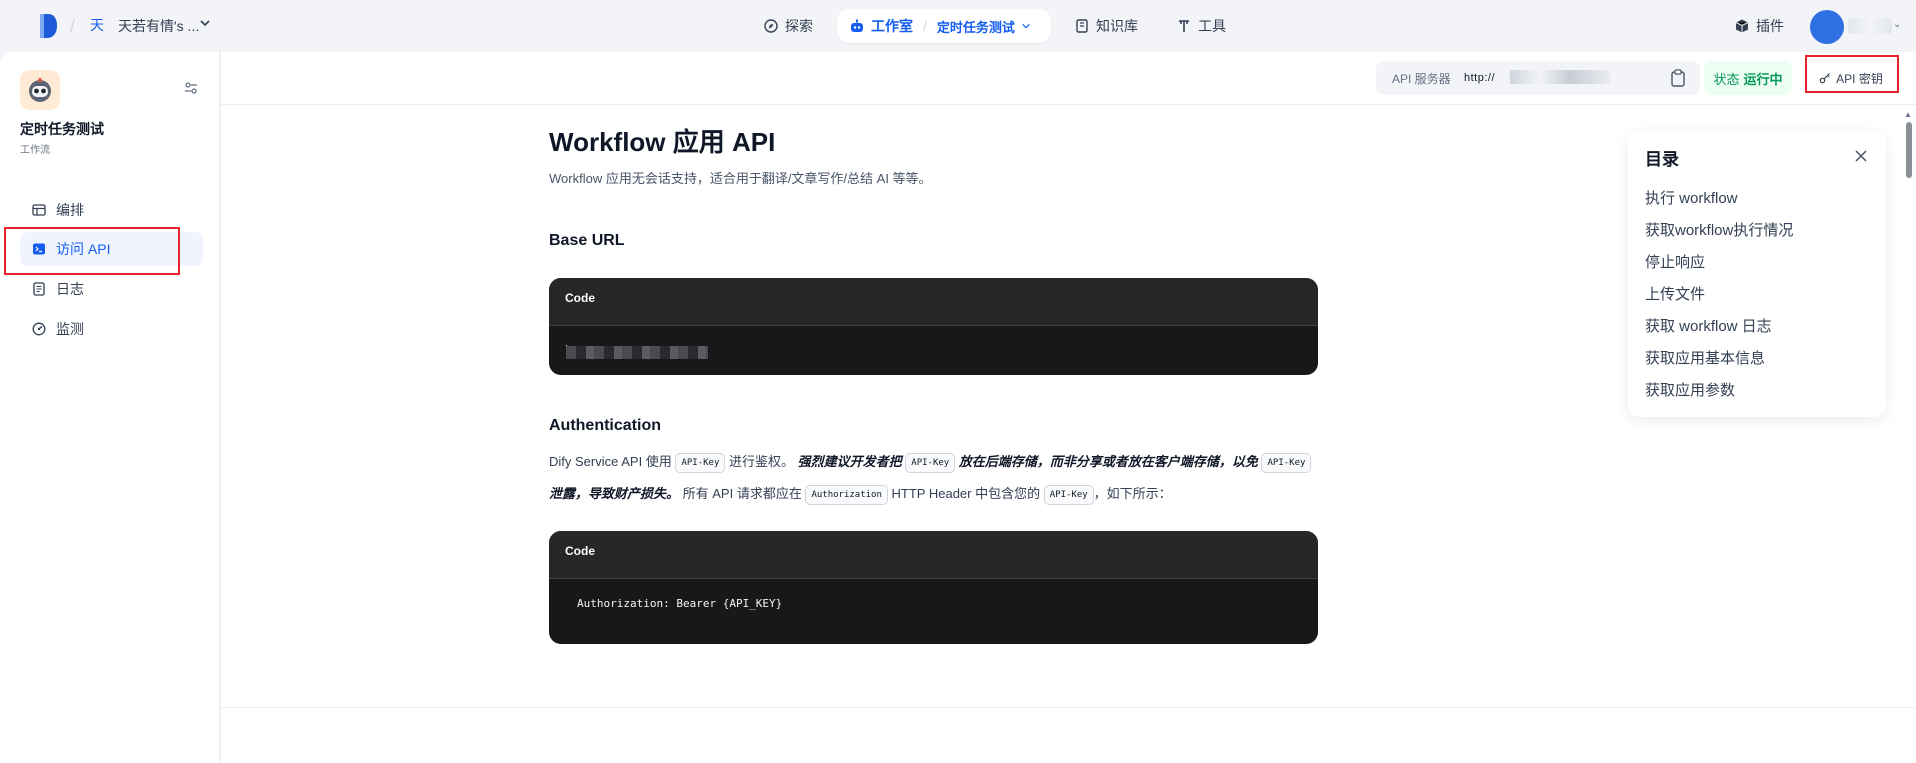 The image size is (1916, 763). What do you see at coordinates (605, 425) in the screenshot?
I see `authentication-heading: Authentication` at bounding box center [605, 425].